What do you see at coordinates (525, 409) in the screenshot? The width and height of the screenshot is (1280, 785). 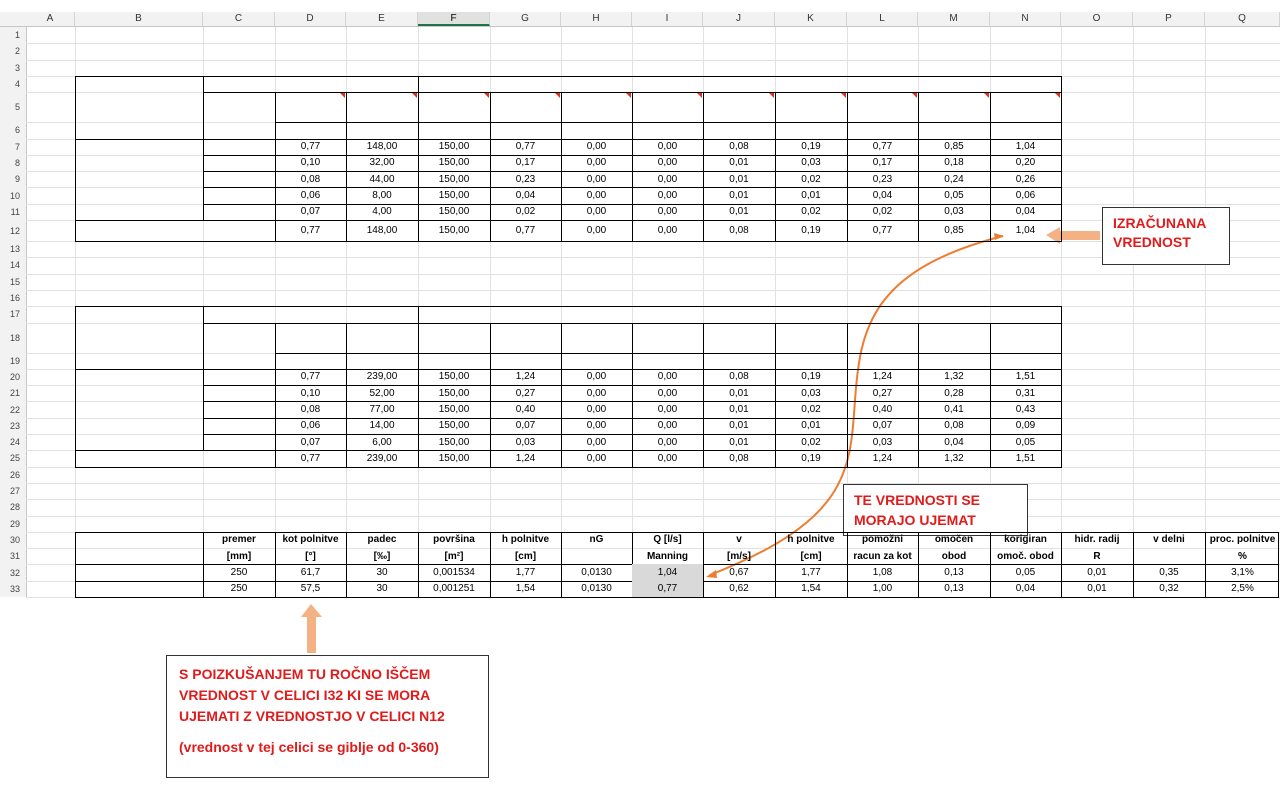 I see `table2-cell: 0,40` at bounding box center [525, 409].